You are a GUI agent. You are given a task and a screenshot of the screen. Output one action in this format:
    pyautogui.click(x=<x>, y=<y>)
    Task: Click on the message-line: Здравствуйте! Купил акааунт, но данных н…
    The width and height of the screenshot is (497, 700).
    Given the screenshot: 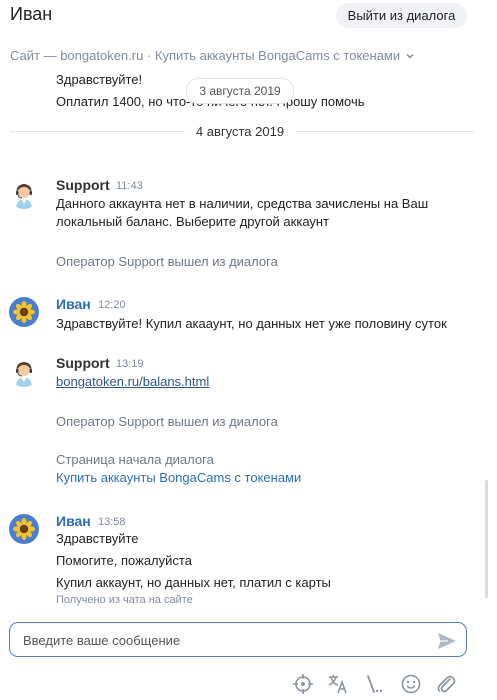 What is the action you would take?
    pyautogui.click(x=251, y=323)
    